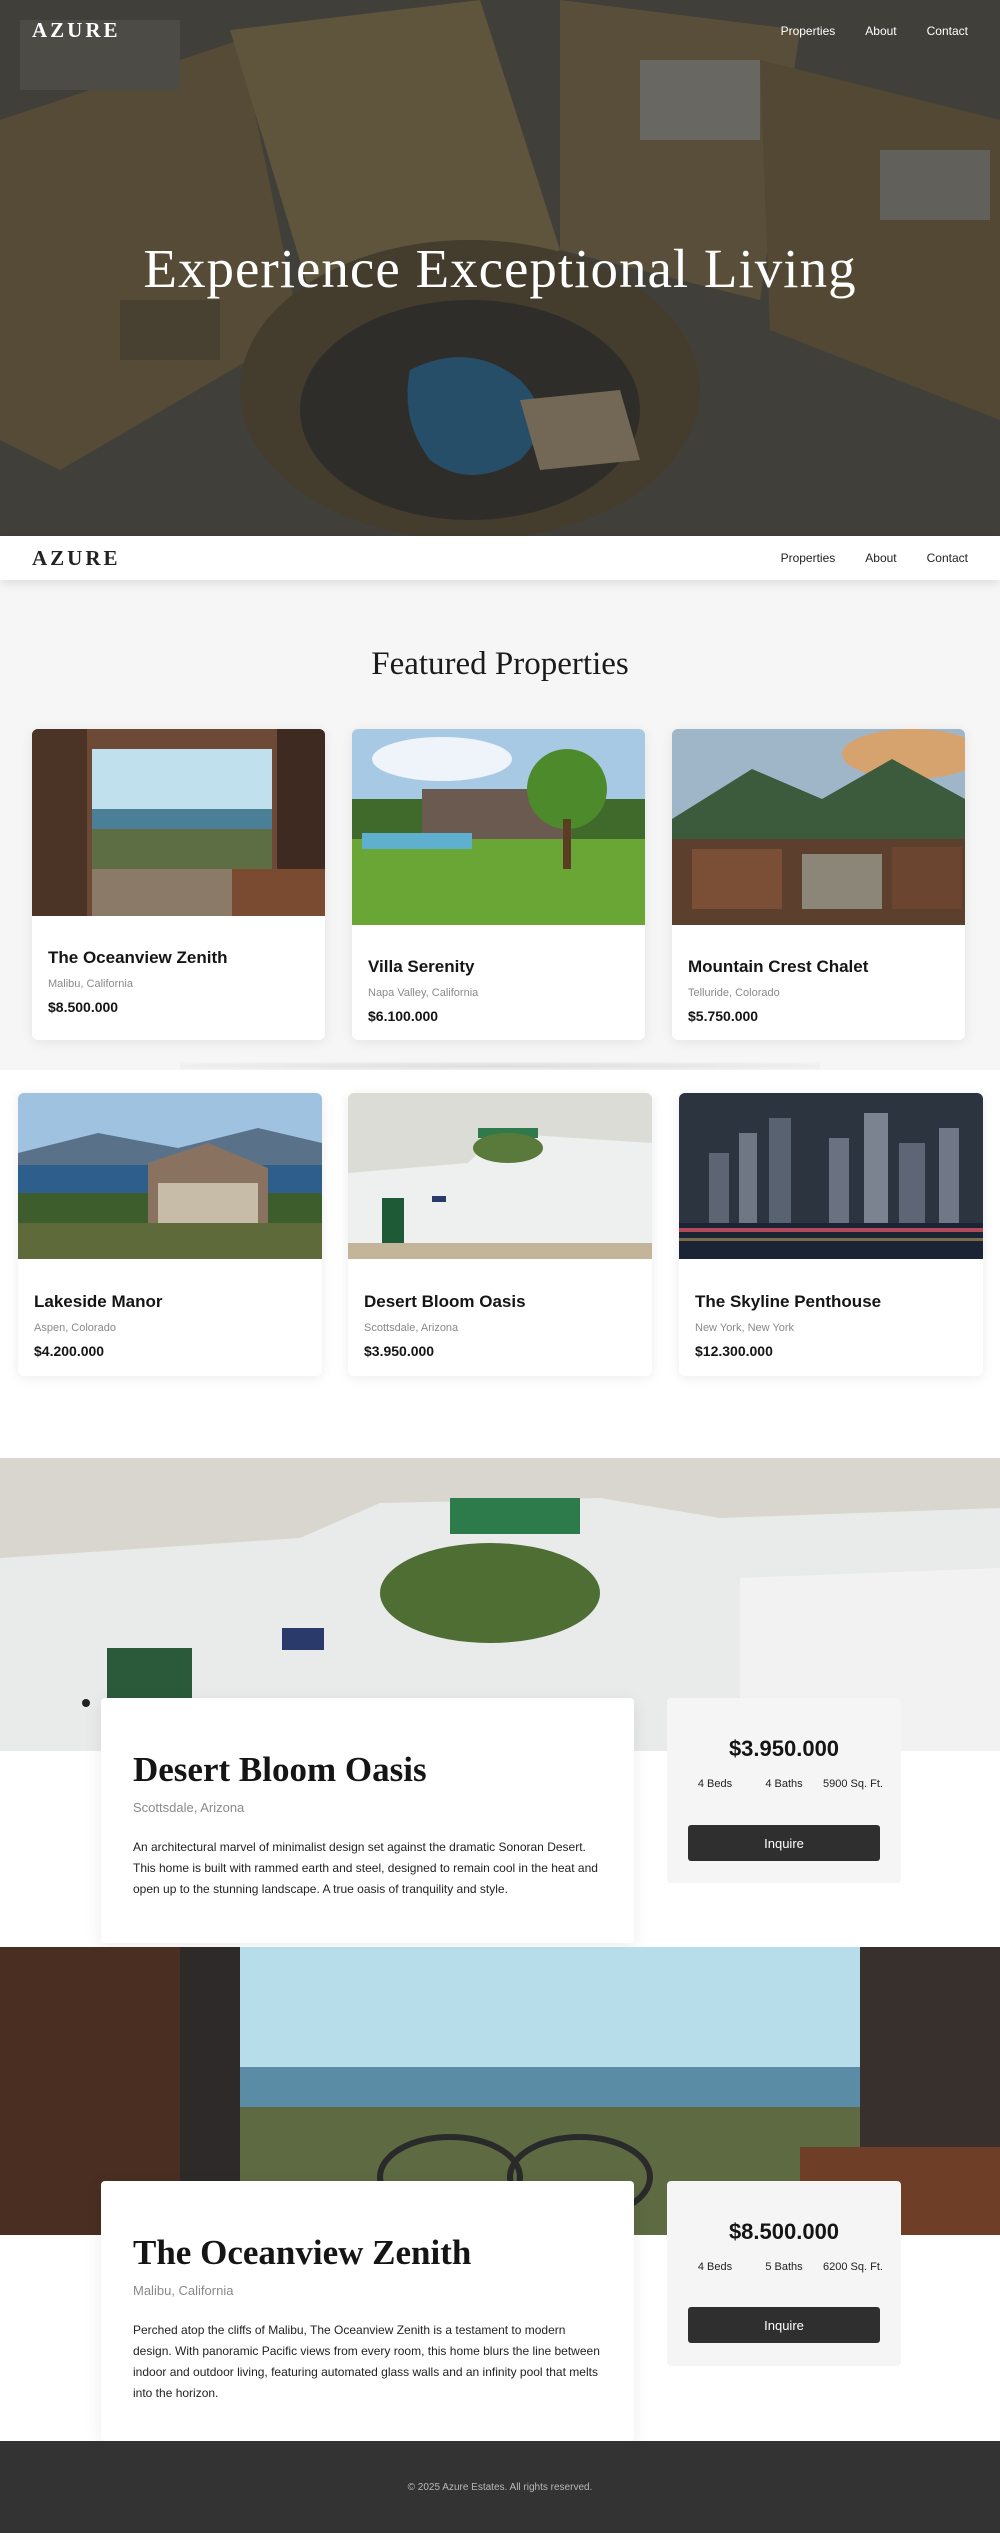 The image size is (1000, 2533). What do you see at coordinates (302, 2252) in the screenshot?
I see `detail-title: The Oceanview Zenith` at bounding box center [302, 2252].